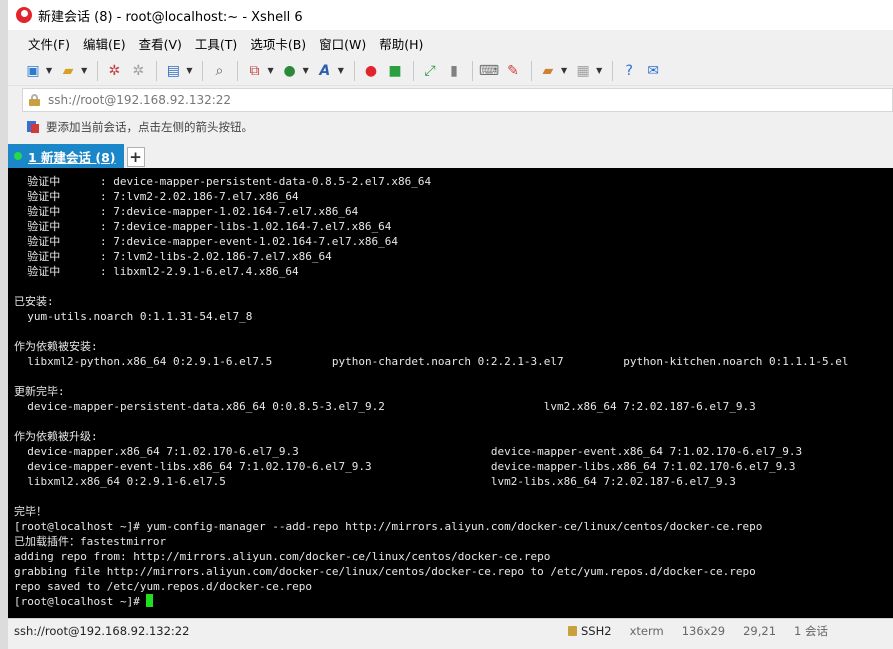  Describe the element at coordinates (30, 511) in the screenshot. I see `terminal-line: 完毕！` at that location.